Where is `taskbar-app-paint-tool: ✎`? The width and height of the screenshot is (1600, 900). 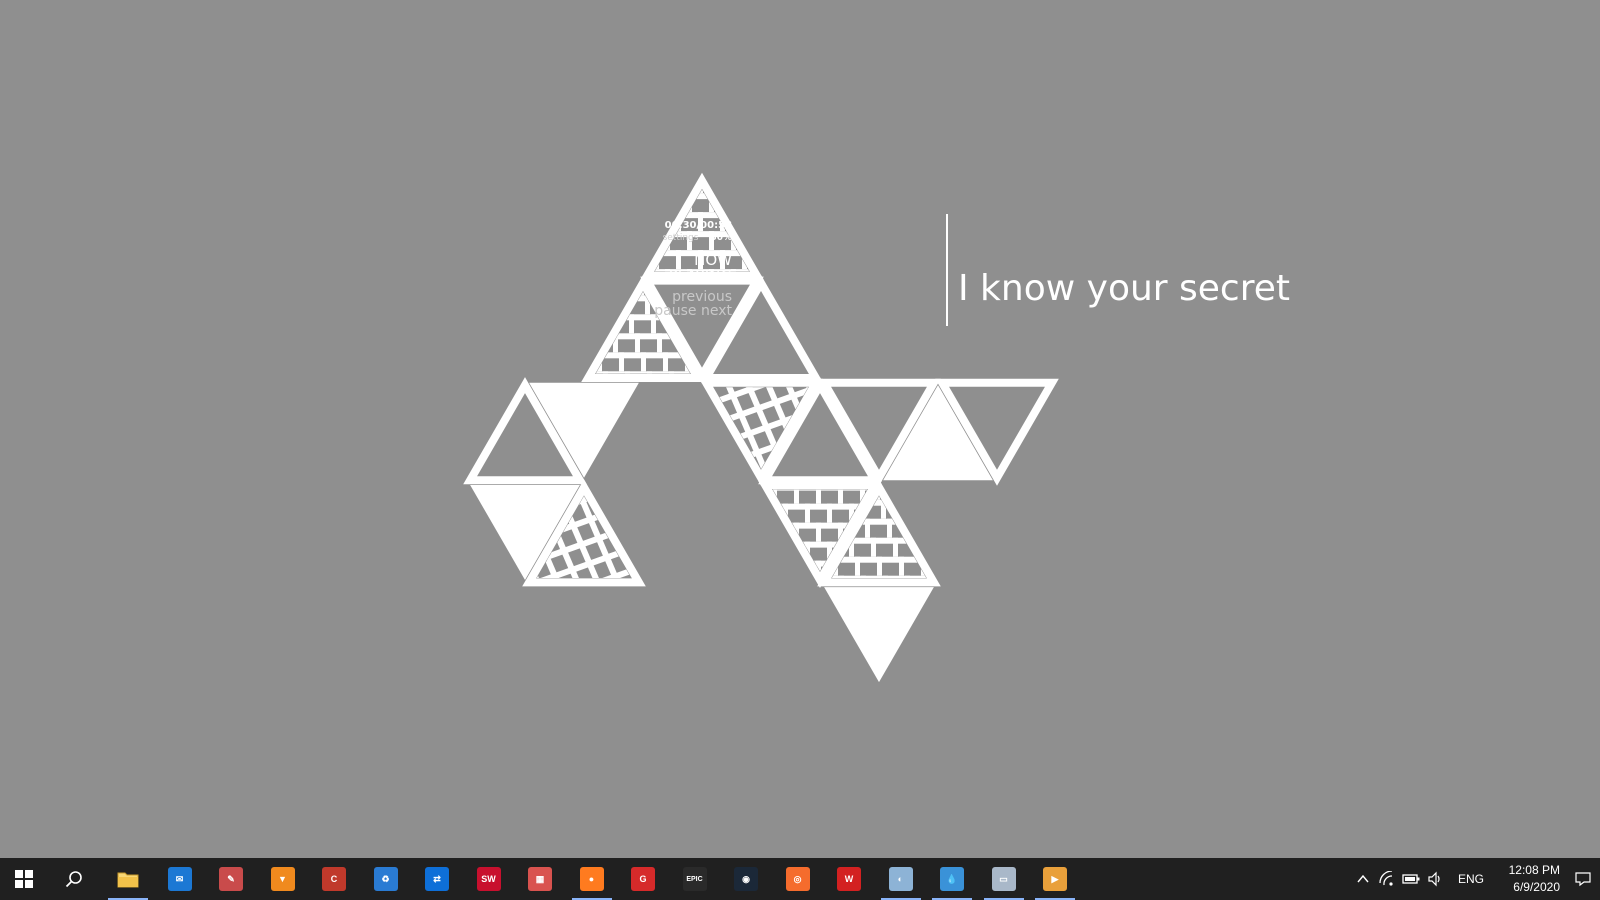 taskbar-app-paint-tool: ✎ is located at coordinates (231, 879).